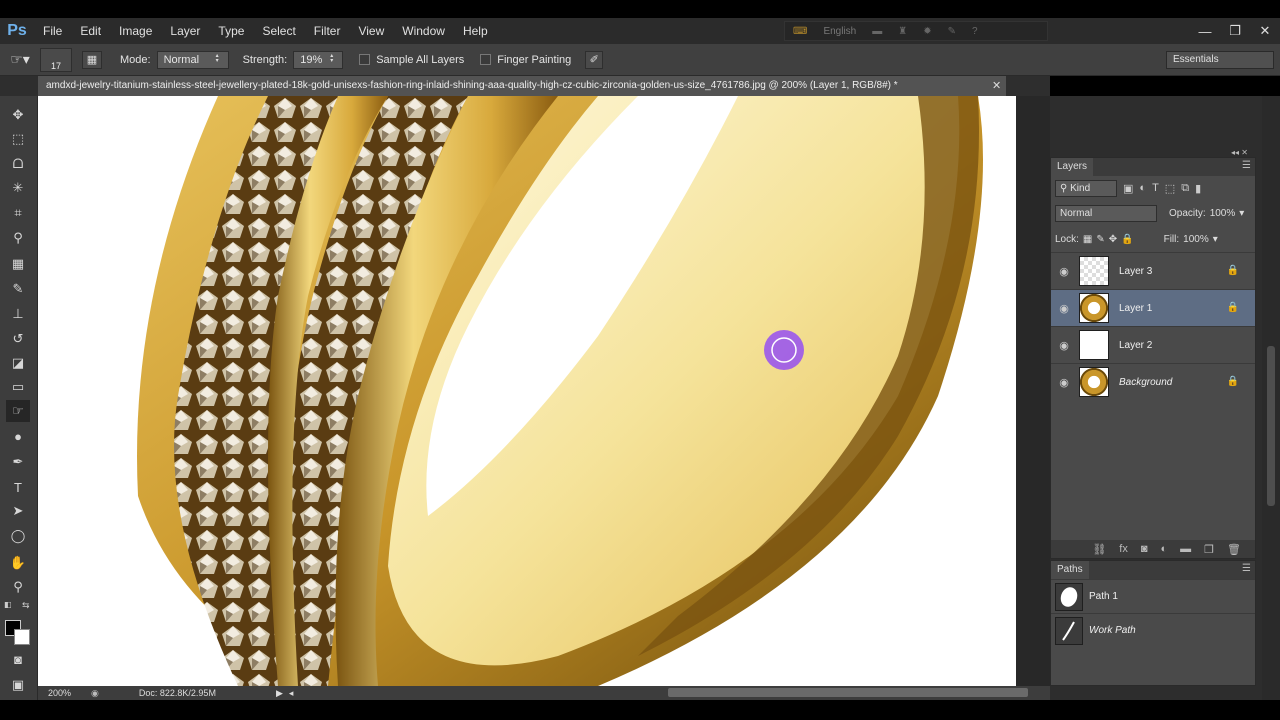  What do you see at coordinates (952, 31) in the screenshot?
I see `pen-icon: ✎` at bounding box center [952, 31].